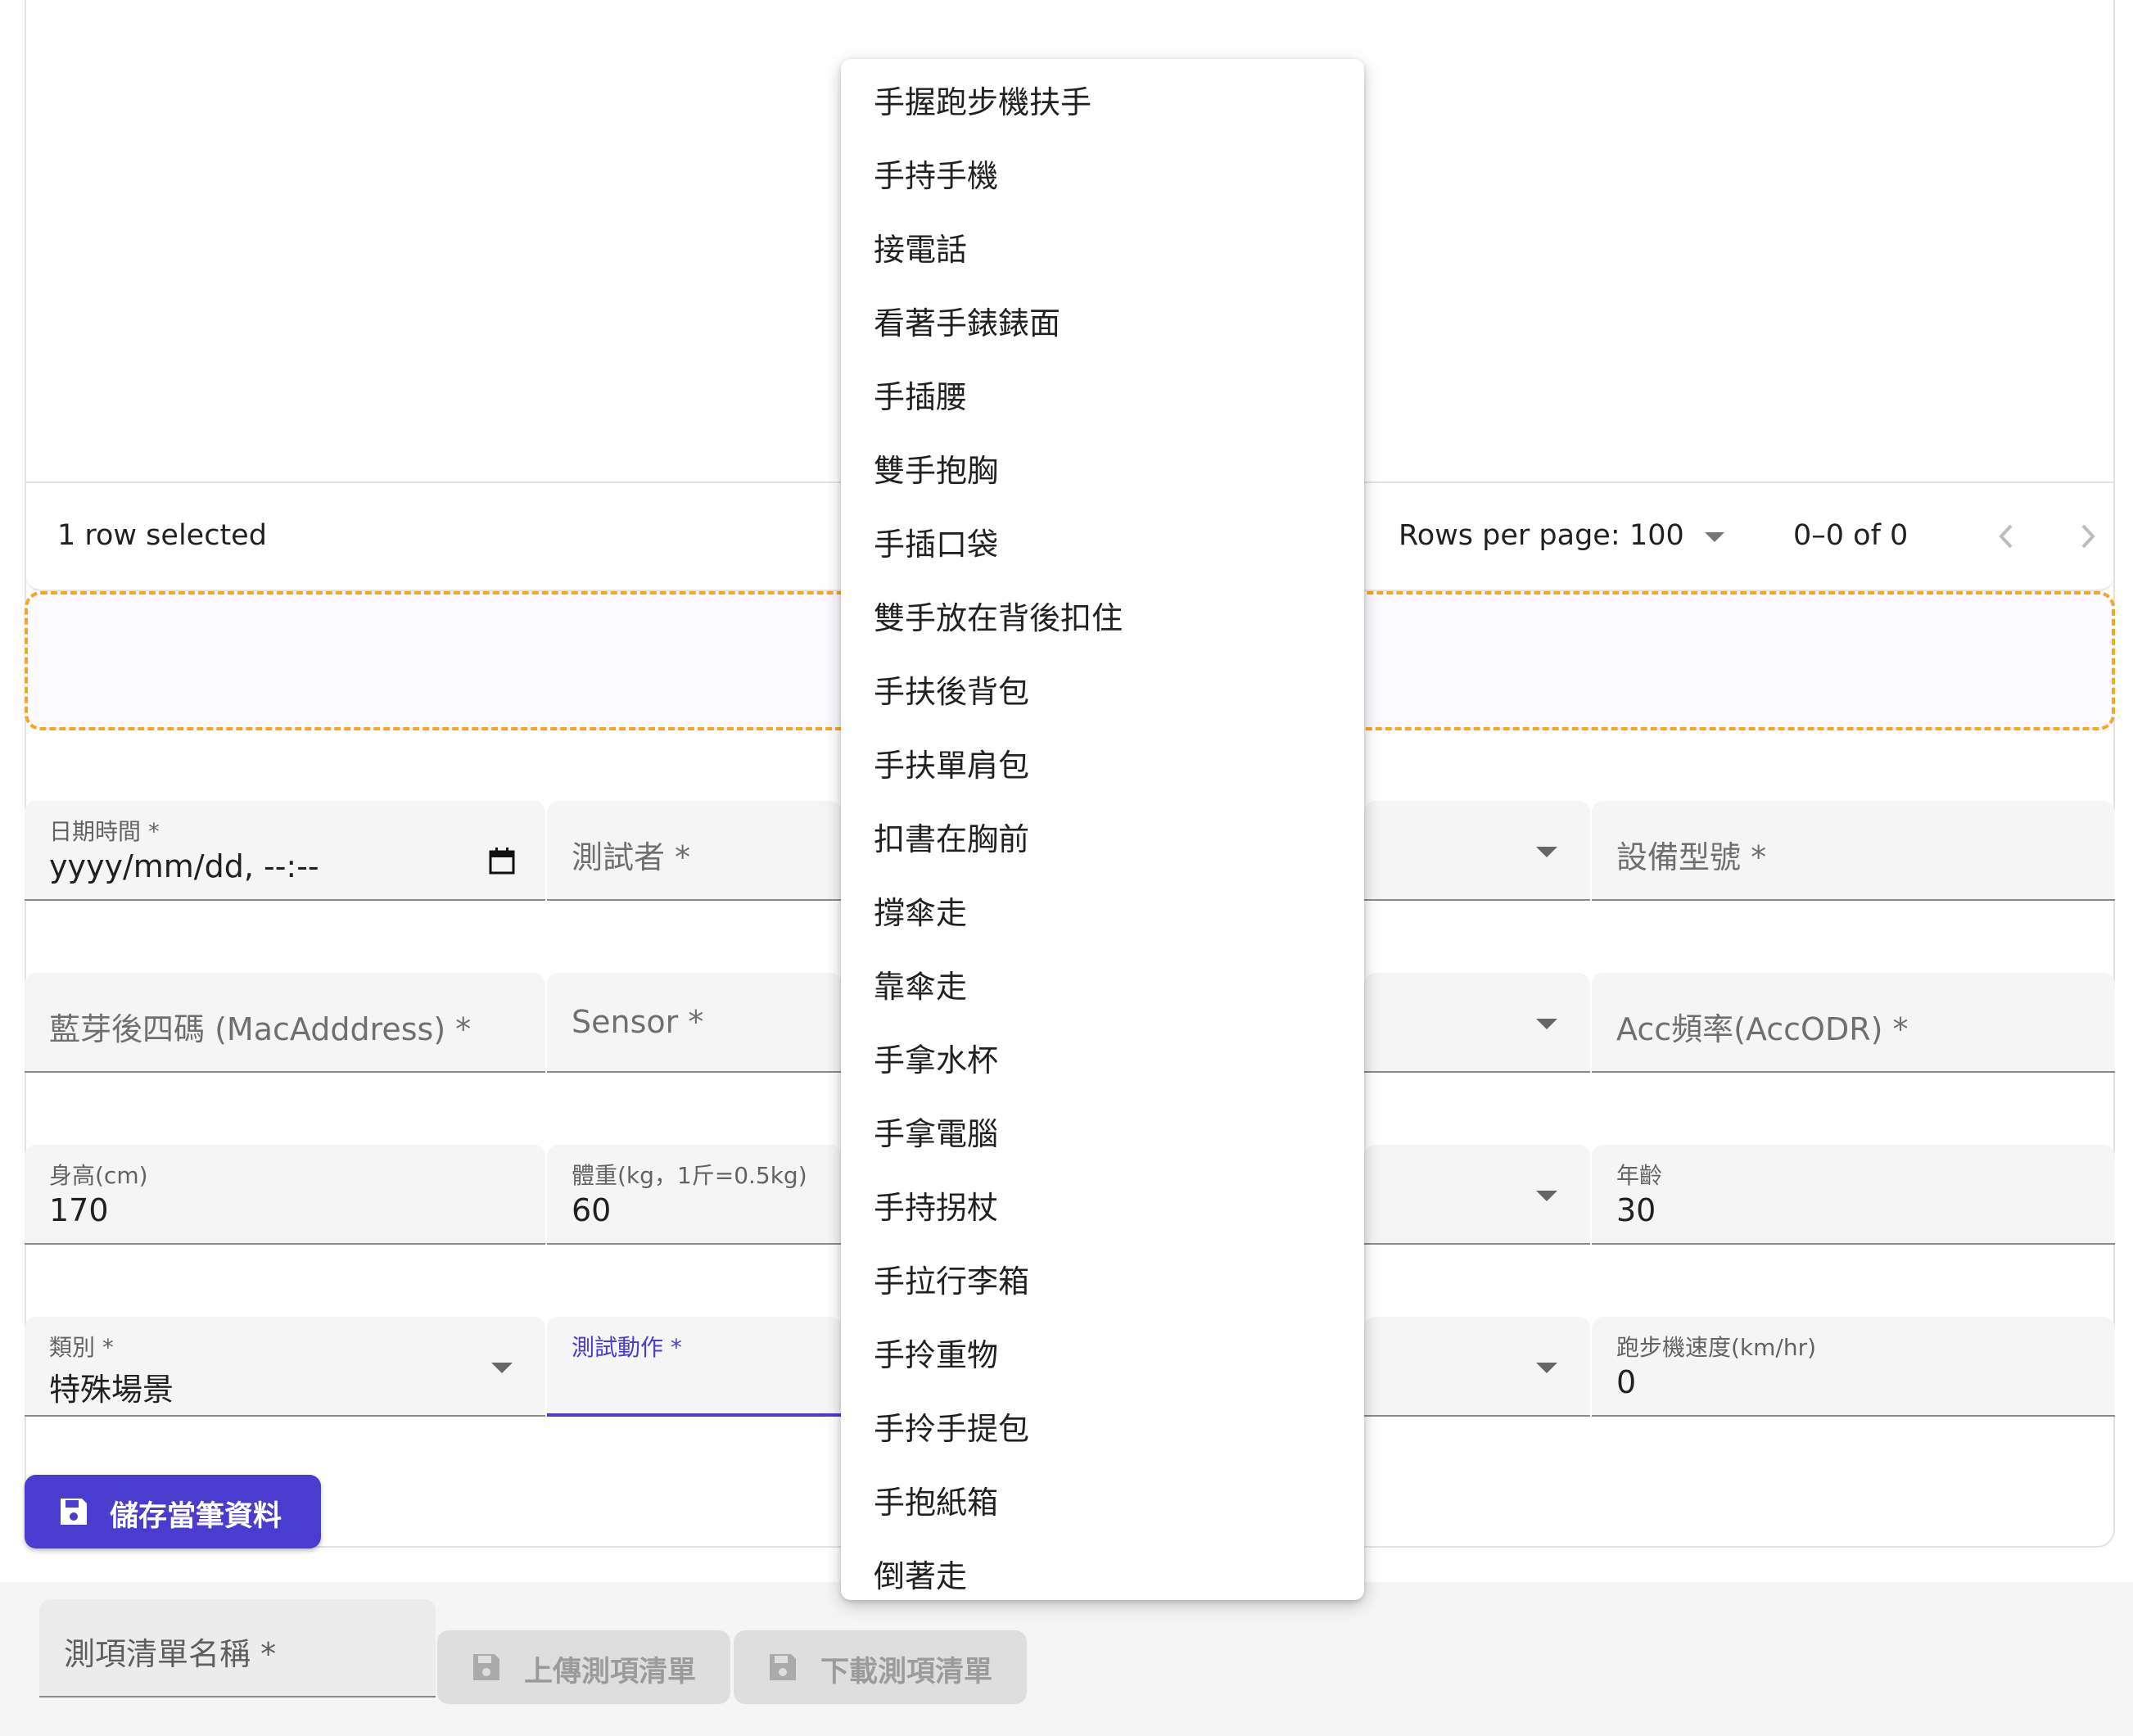  I want to click on datetime-field: 日期時間 * yyyy/mm/dd, --:--, so click(285, 851).